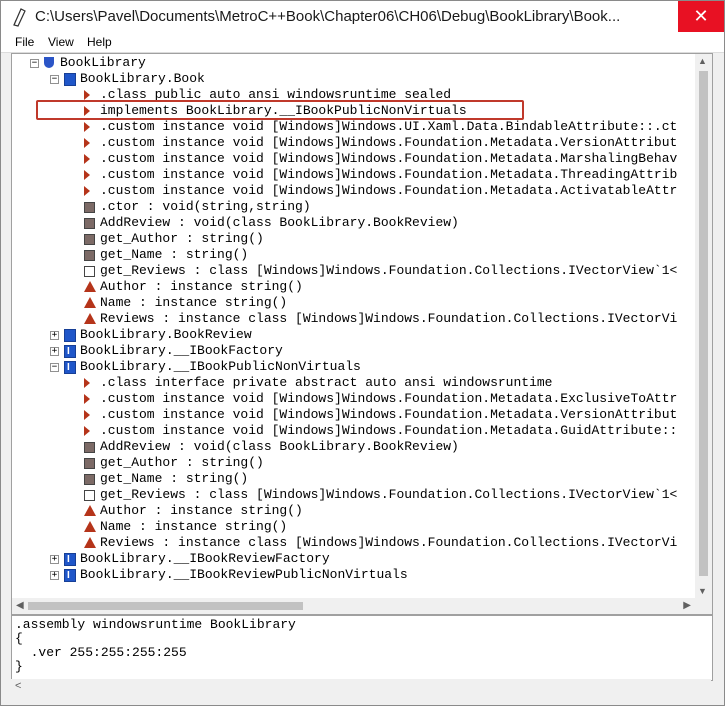 The height and width of the screenshot is (706, 725). Describe the element at coordinates (362, 43) in the screenshot. I see `menu-bar: File View Help` at that location.